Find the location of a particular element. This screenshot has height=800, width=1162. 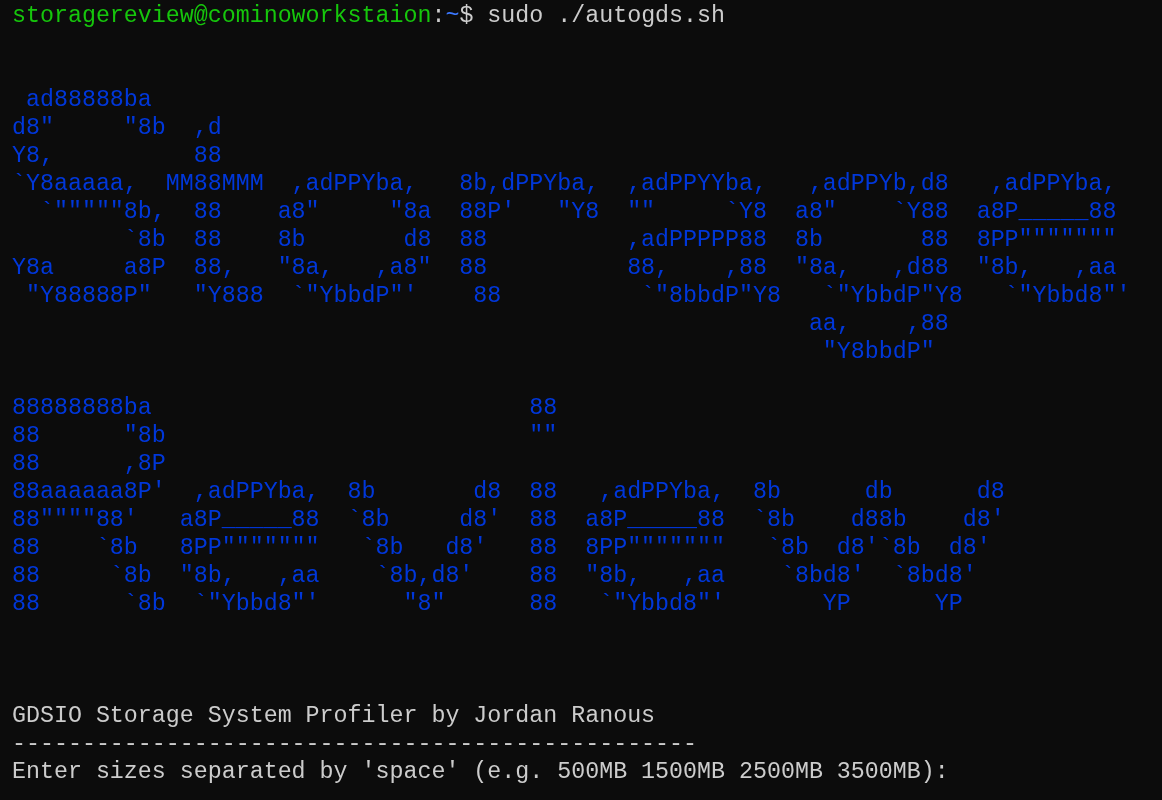

ascii-art-line: 88aaaaaa8P' ,adPPYba, 8b d8 88 ,adPPYba, 8b db d8 is located at coordinates (508, 492).